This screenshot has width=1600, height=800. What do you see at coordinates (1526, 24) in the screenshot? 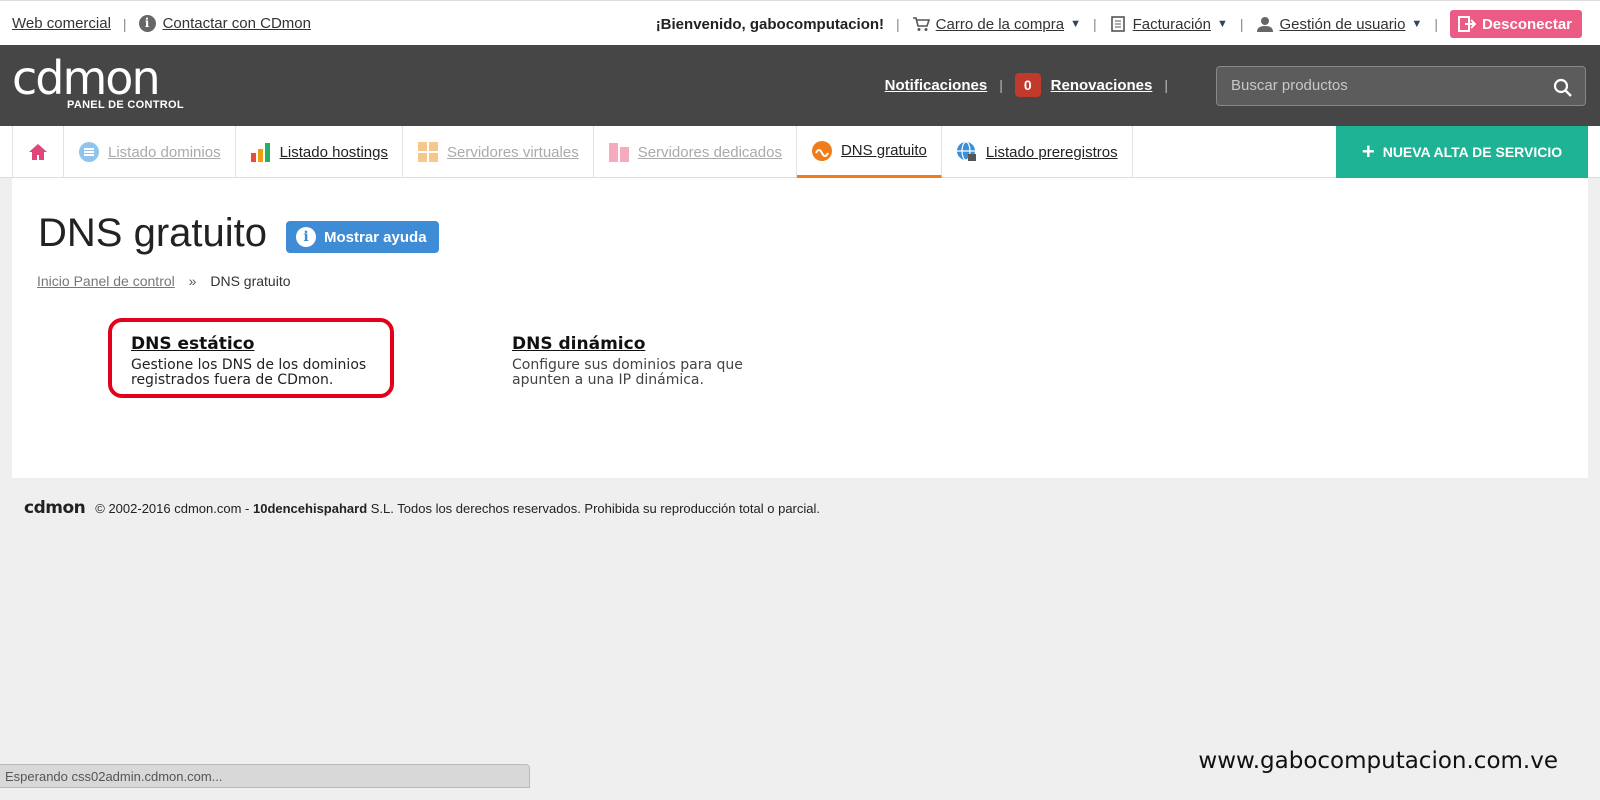
I see `logout-label: Desconectar` at bounding box center [1526, 24].